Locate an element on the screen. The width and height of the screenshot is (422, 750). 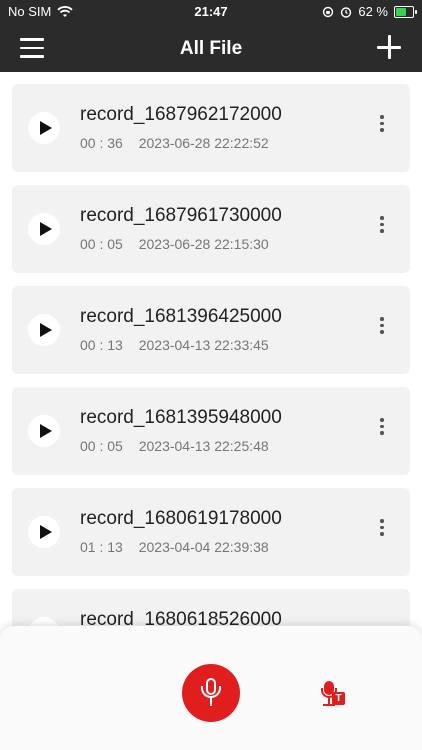
recording-name: record_1681396425000 is located at coordinates (181, 316).